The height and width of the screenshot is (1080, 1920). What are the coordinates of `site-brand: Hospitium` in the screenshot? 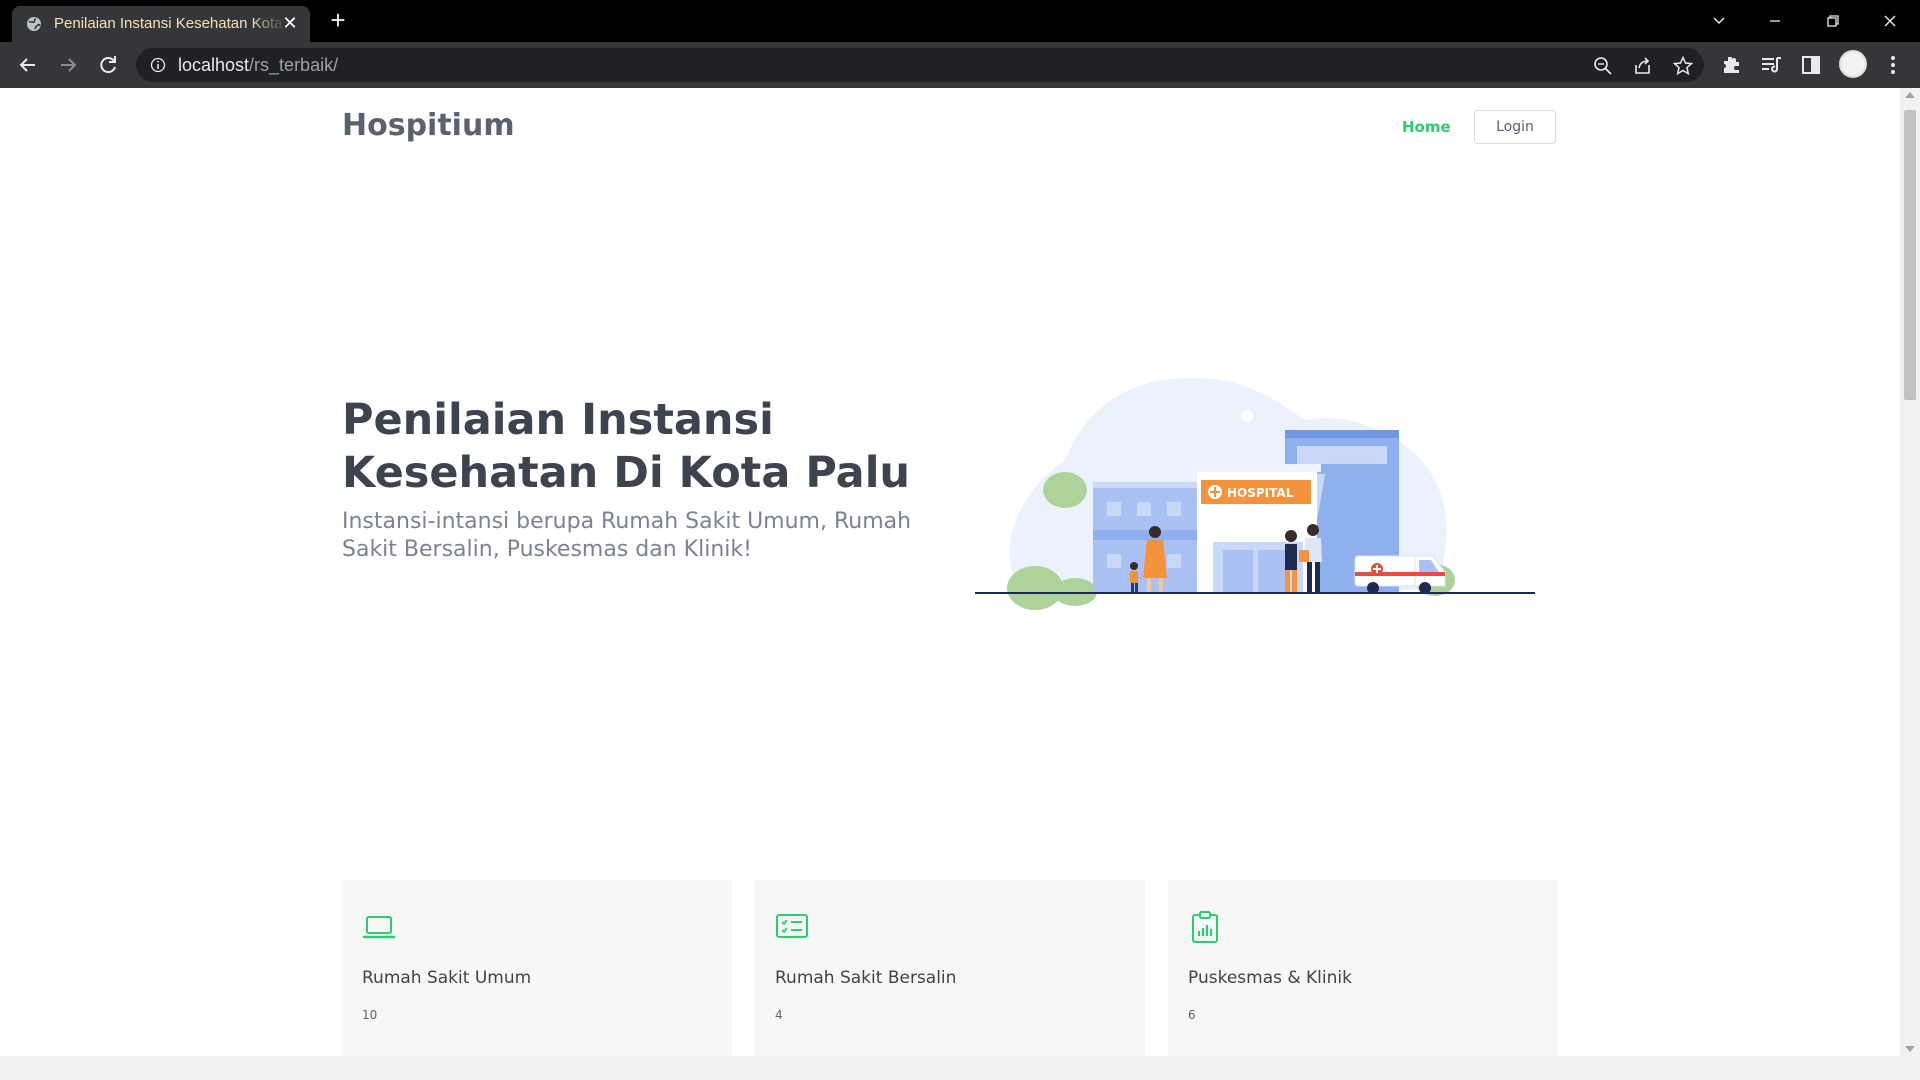 It's located at (428, 125).